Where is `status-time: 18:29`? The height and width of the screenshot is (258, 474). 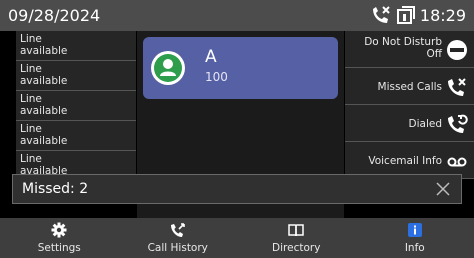 status-time: 18:29 is located at coordinates (442, 15).